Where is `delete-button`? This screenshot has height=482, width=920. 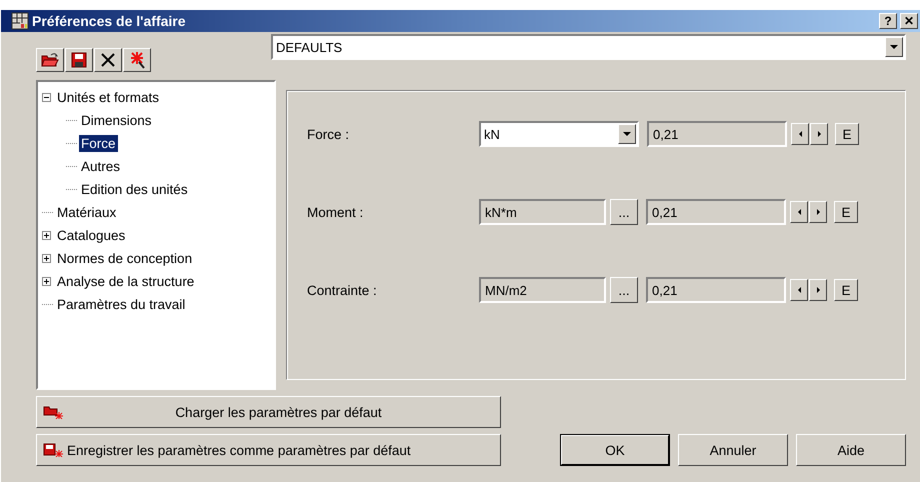
delete-button is located at coordinates (108, 60).